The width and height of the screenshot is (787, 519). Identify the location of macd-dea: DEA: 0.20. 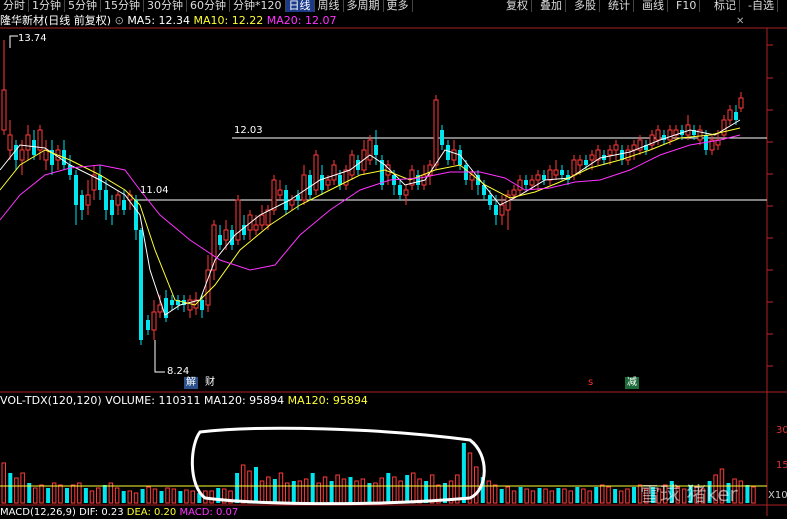
(151, 512).